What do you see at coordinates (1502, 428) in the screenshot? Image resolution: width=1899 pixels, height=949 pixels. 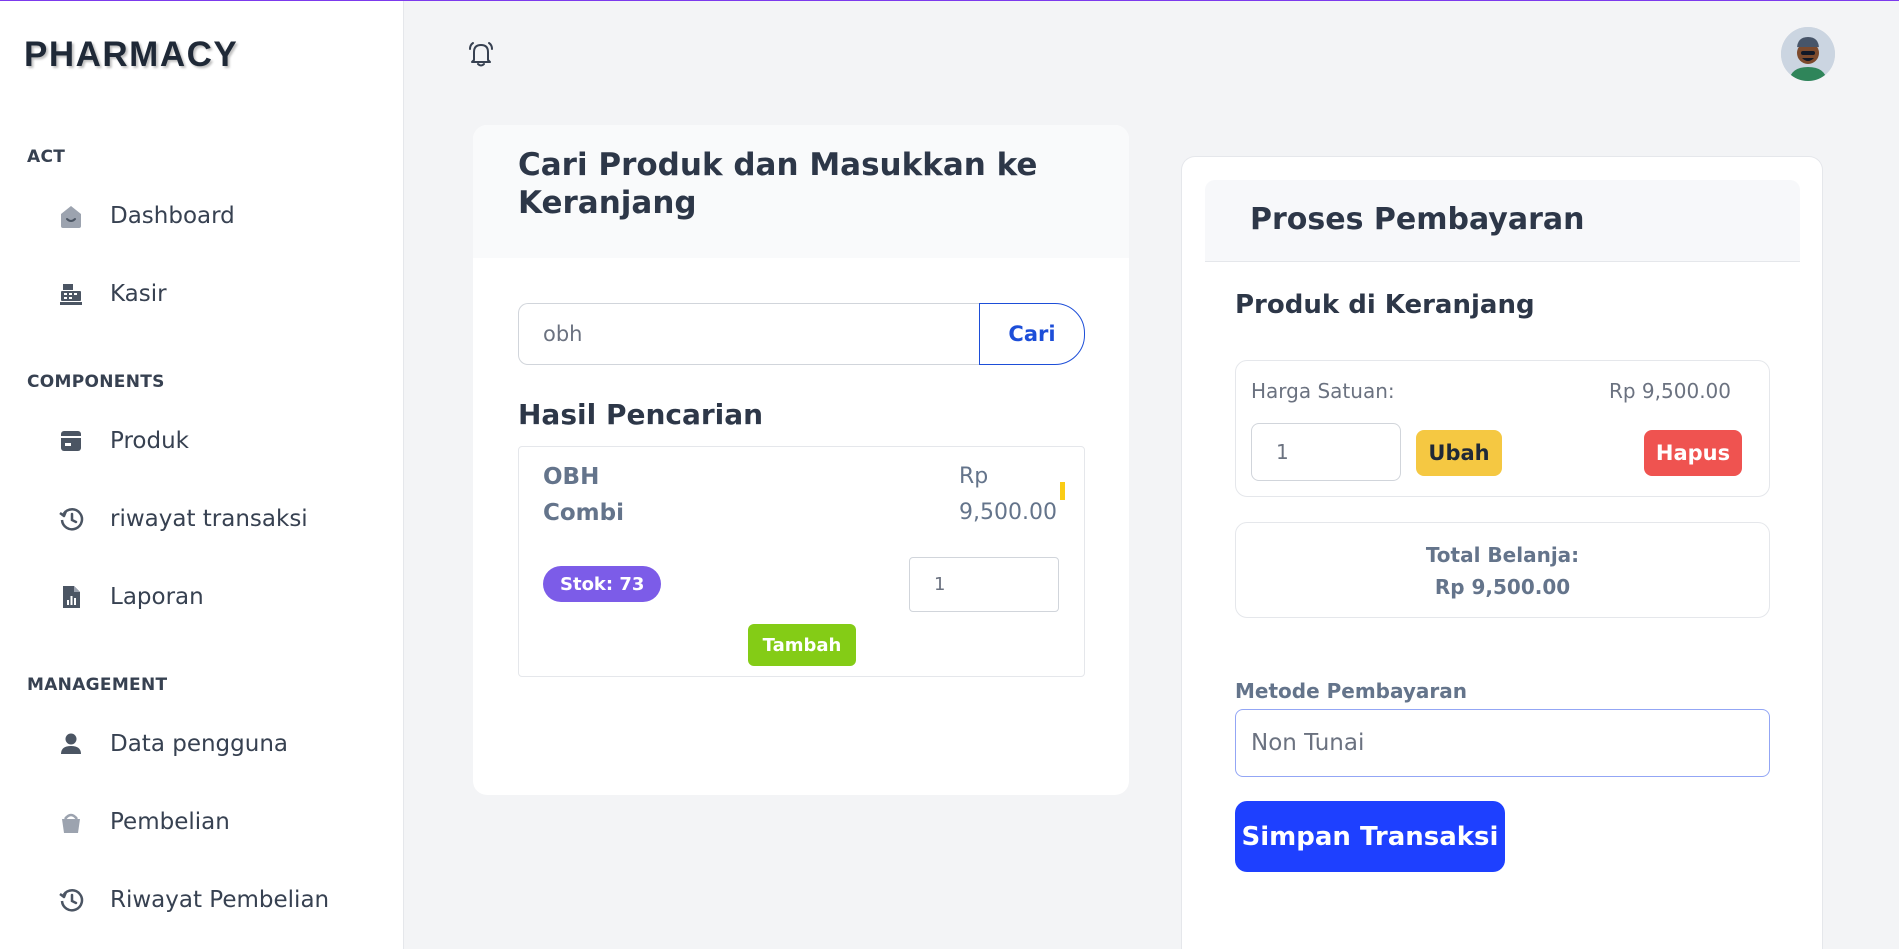 I see `cart-item: Harga Satuan: Rp 9,500.00 Ubah Hapus` at bounding box center [1502, 428].